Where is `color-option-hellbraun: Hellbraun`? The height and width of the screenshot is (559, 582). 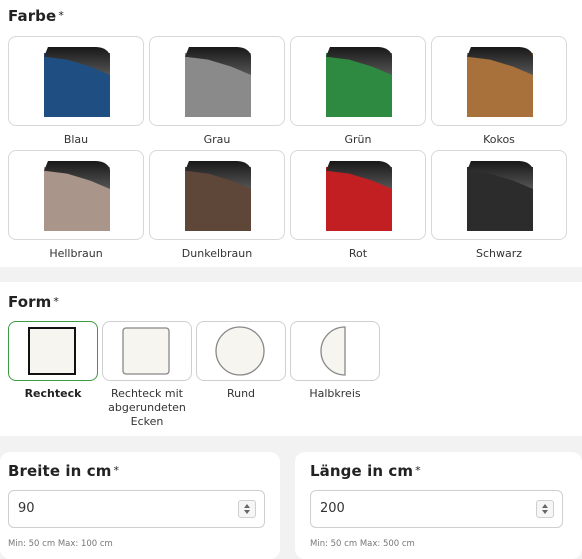
color-option-hellbraun: Hellbraun is located at coordinates (76, 205).